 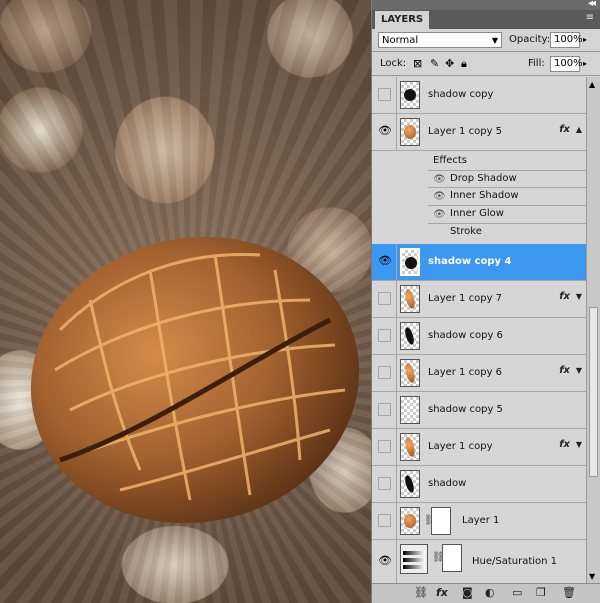 What do you see at coordinates (486, 5) in the screenshot?
I see `panel-title-bar: ◂◂` at bounding box center [486, 5].